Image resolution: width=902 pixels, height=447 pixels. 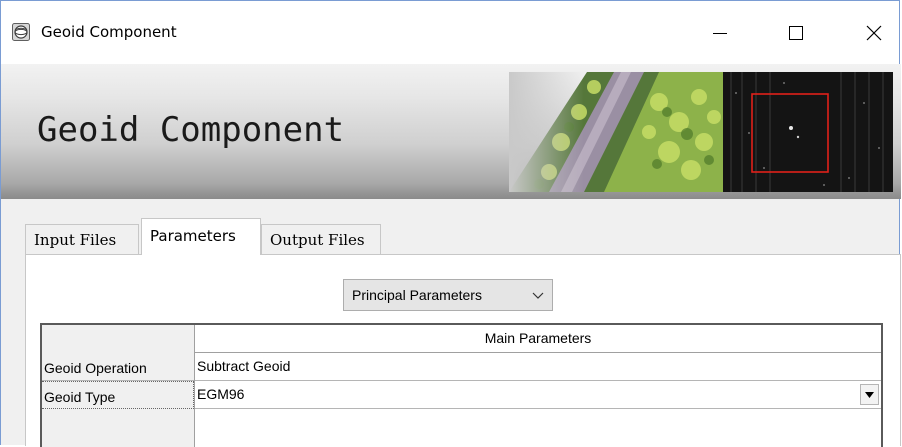 I want to click on banner-title: Geoid Component, so click(x=191, y=130).